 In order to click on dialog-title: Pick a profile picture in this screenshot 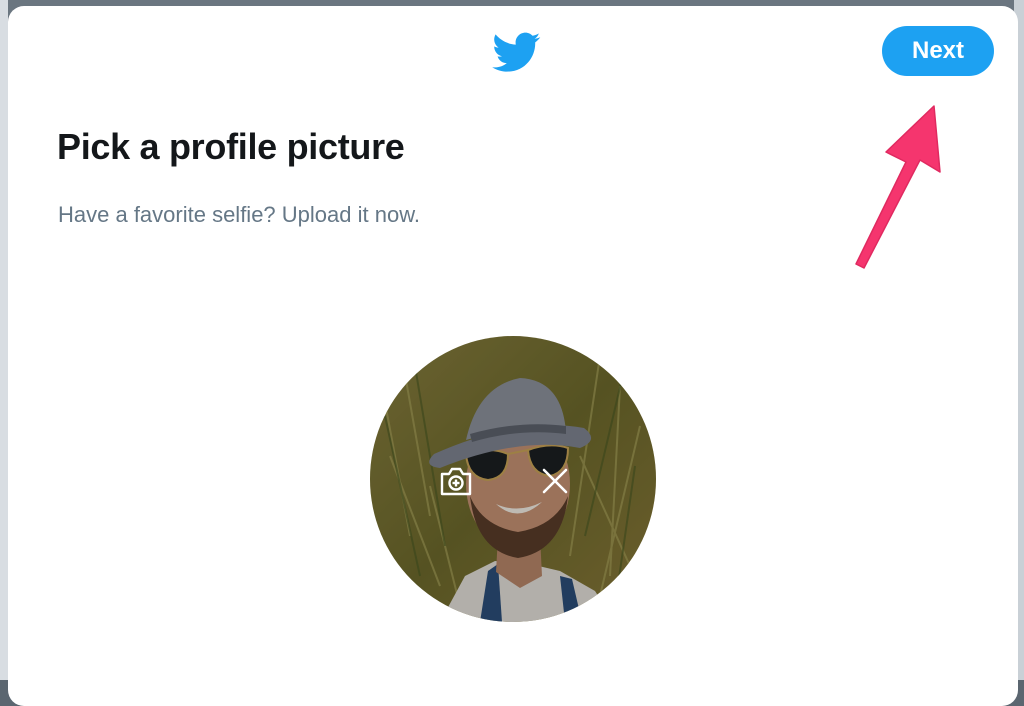, I will do `click(231, 146)`.